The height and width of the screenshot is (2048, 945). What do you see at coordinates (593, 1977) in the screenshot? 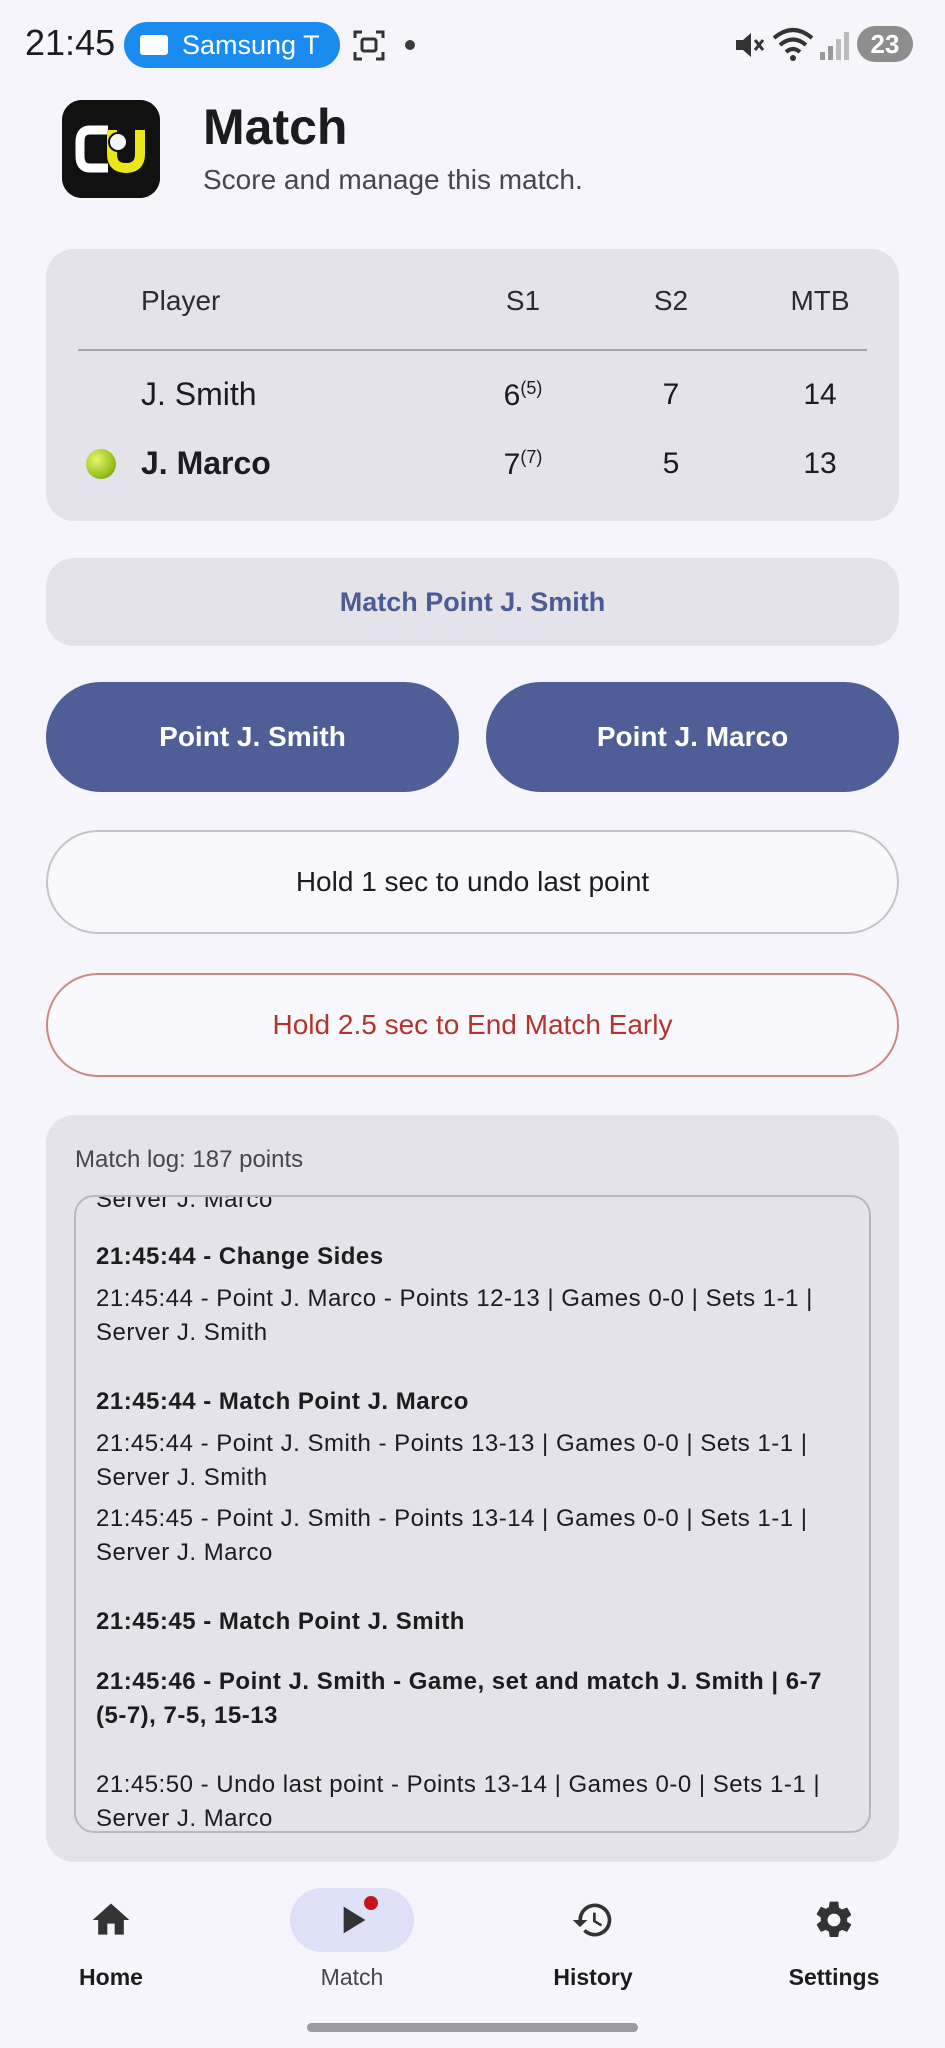
I see `nav-label: History` at bounding box center [593, 1977].